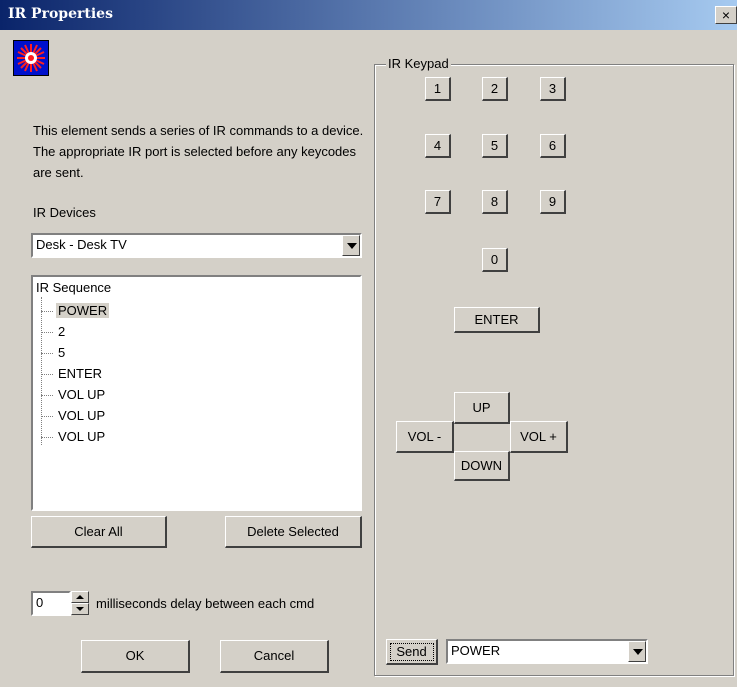 This screenshot has height=687, width=737. I want to click on delay-spinner, so click(80, 603).